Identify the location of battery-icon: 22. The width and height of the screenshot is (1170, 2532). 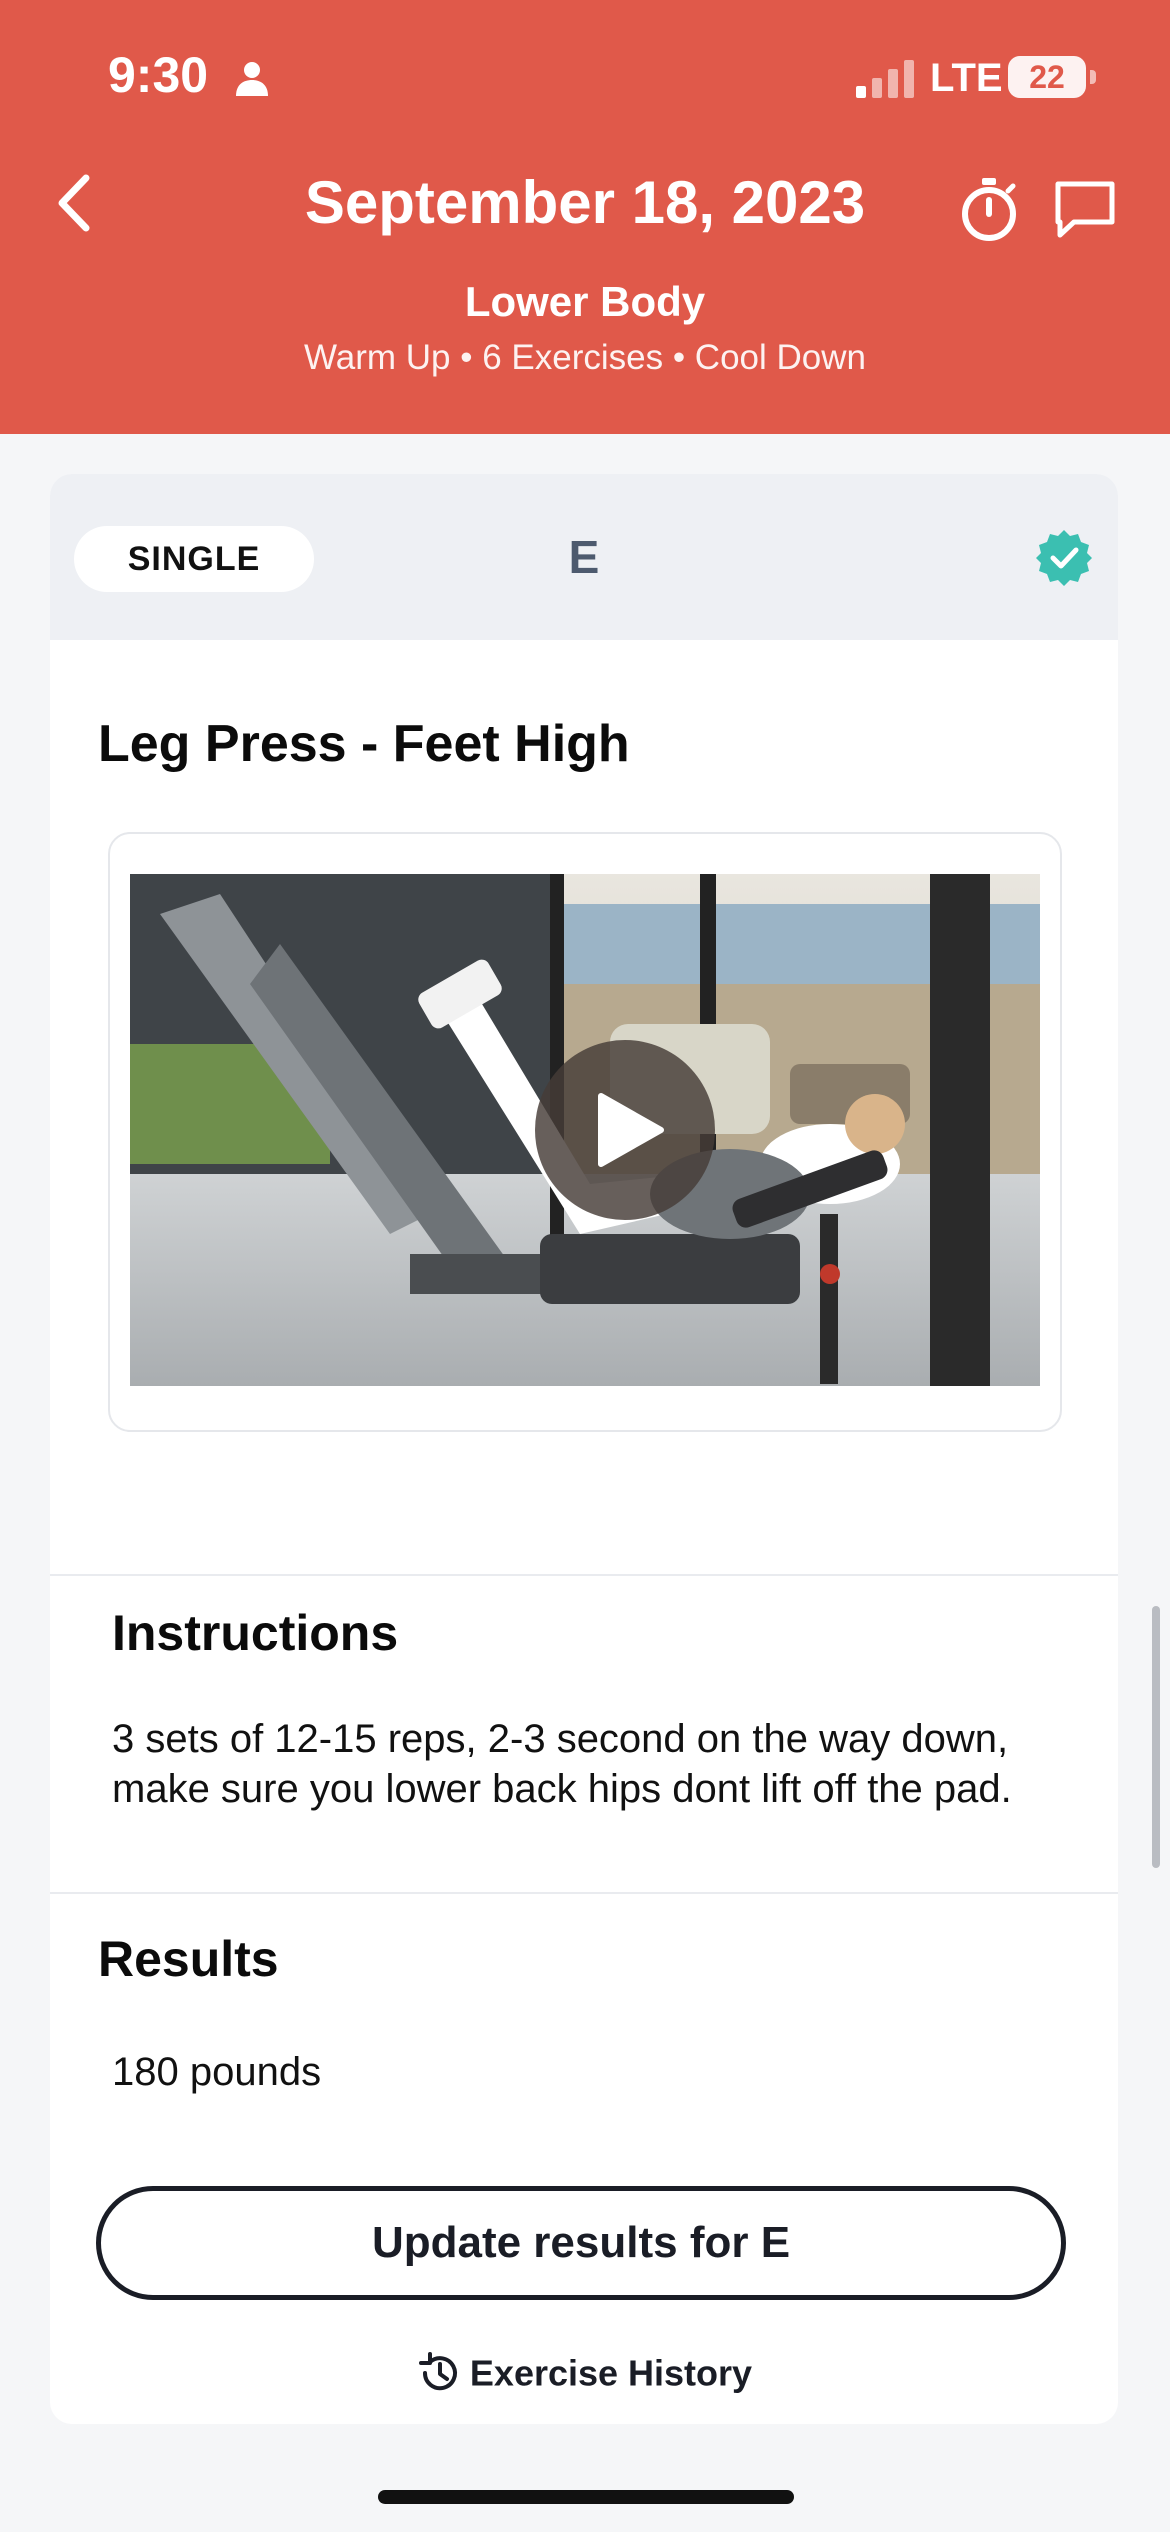
(1047, 77).